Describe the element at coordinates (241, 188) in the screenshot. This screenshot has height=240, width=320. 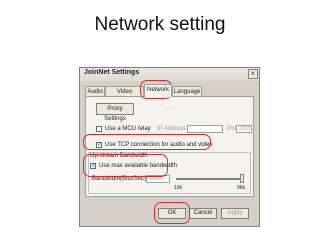
I see `slider-max-label: 96k` at that location.